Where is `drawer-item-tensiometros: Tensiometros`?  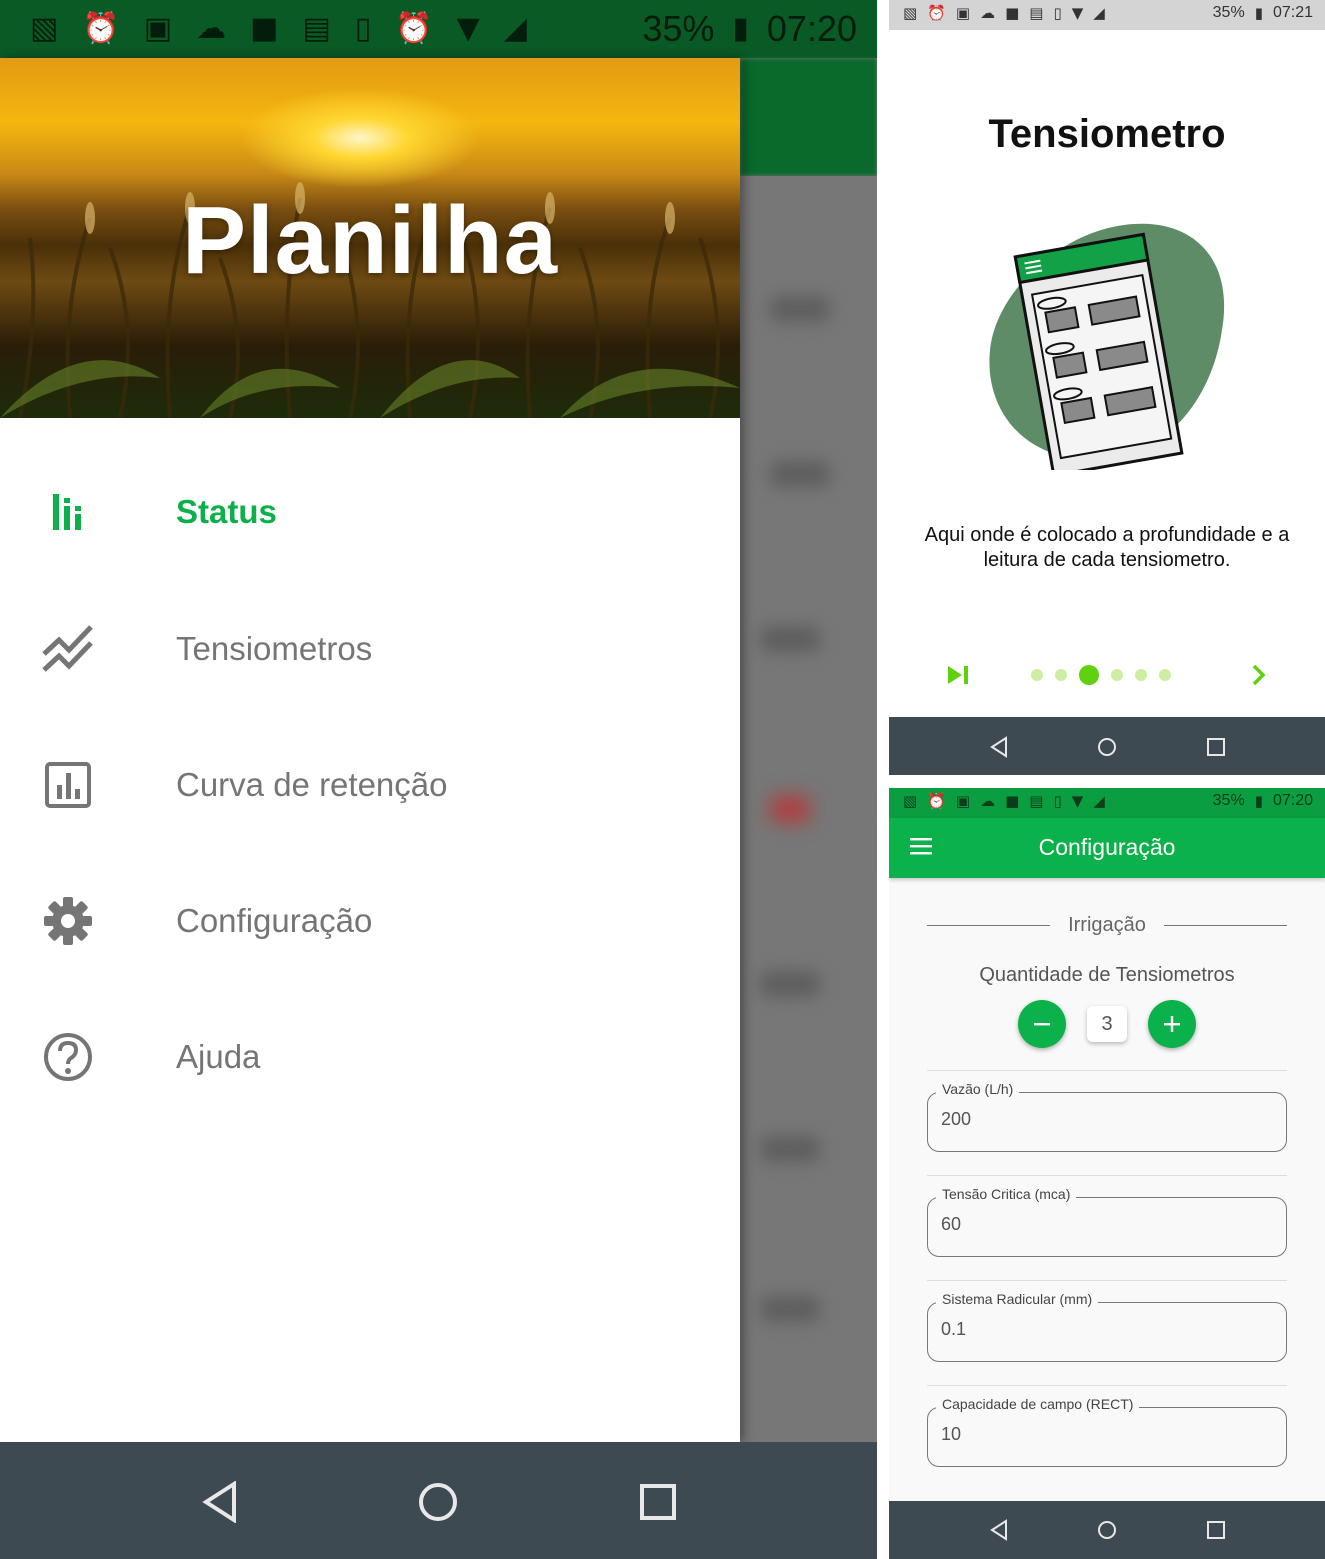
drawer-item-tensiometros: Tensiometros is located at coordinates (370, 649).